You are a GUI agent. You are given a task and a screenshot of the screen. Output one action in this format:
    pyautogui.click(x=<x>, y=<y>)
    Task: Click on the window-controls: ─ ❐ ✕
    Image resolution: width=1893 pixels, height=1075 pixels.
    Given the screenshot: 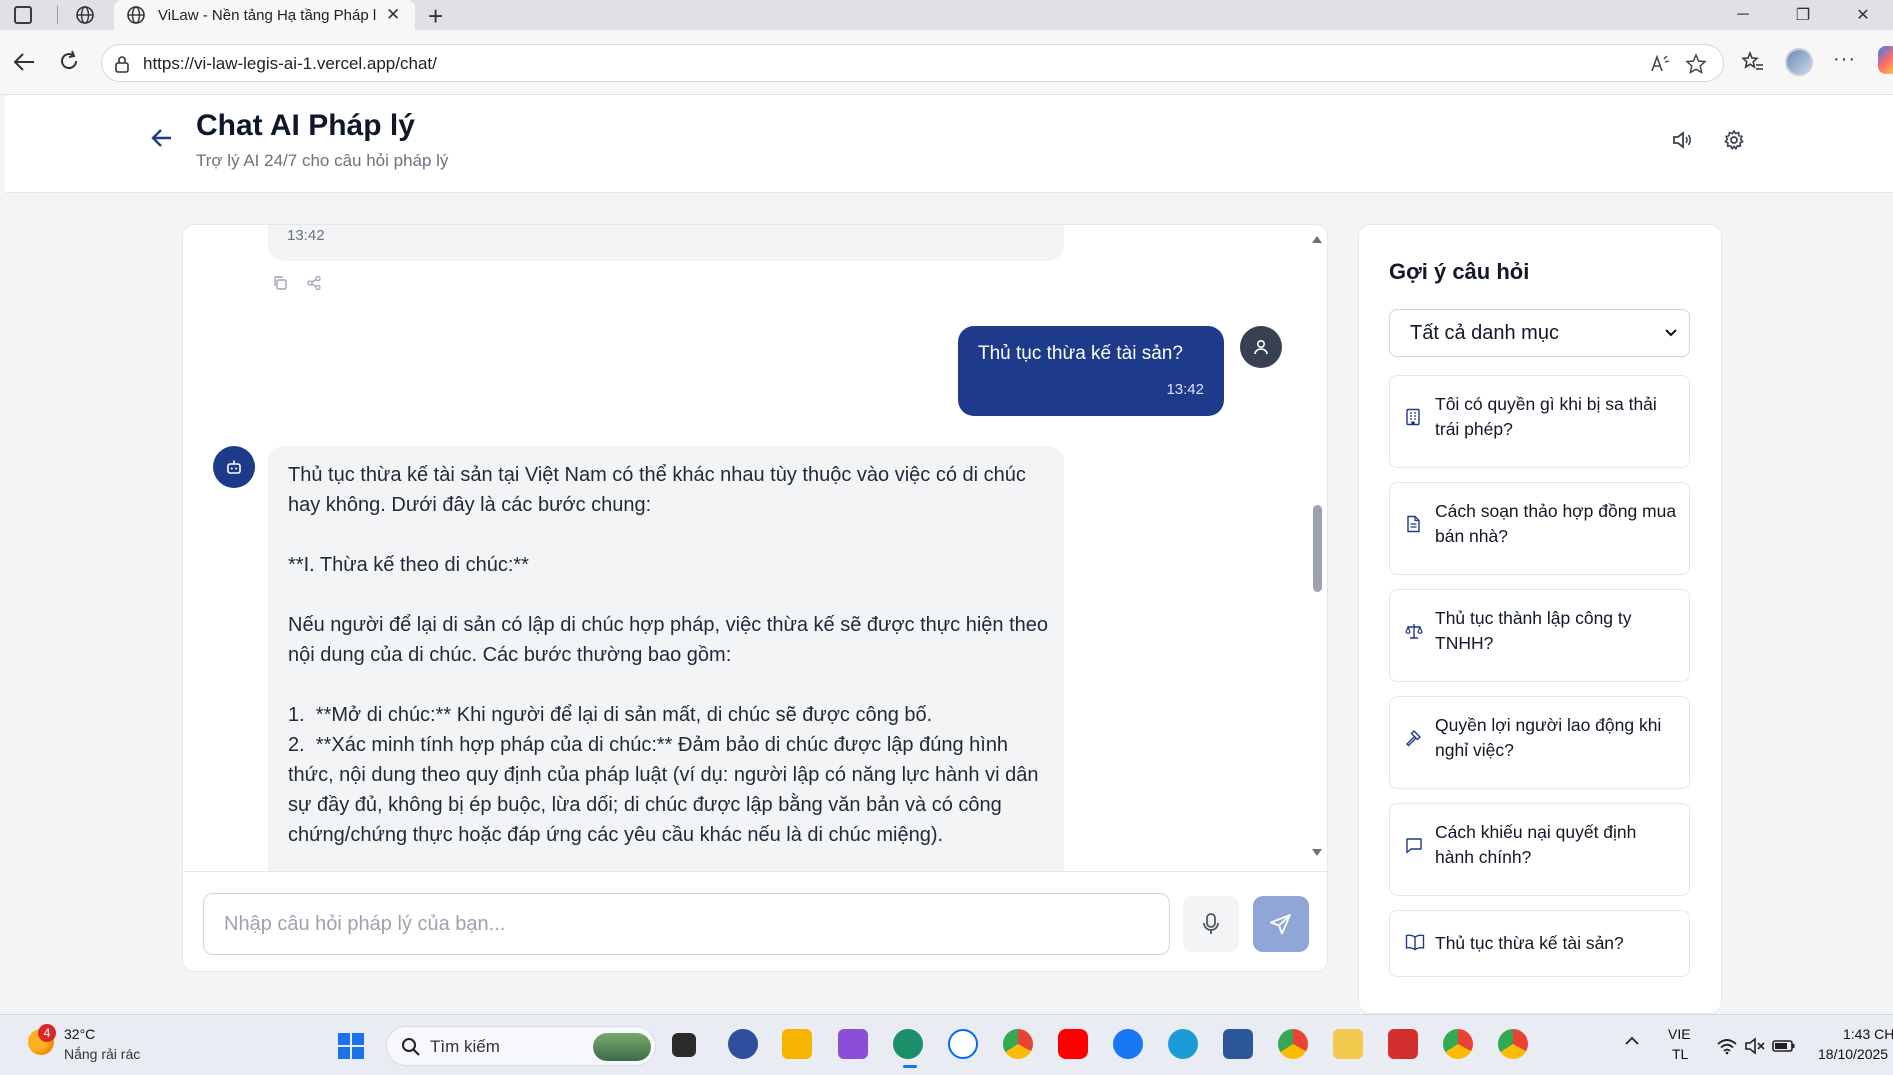 What is the action you would take?
    pyautogui.click(x=1803, y=15)
    